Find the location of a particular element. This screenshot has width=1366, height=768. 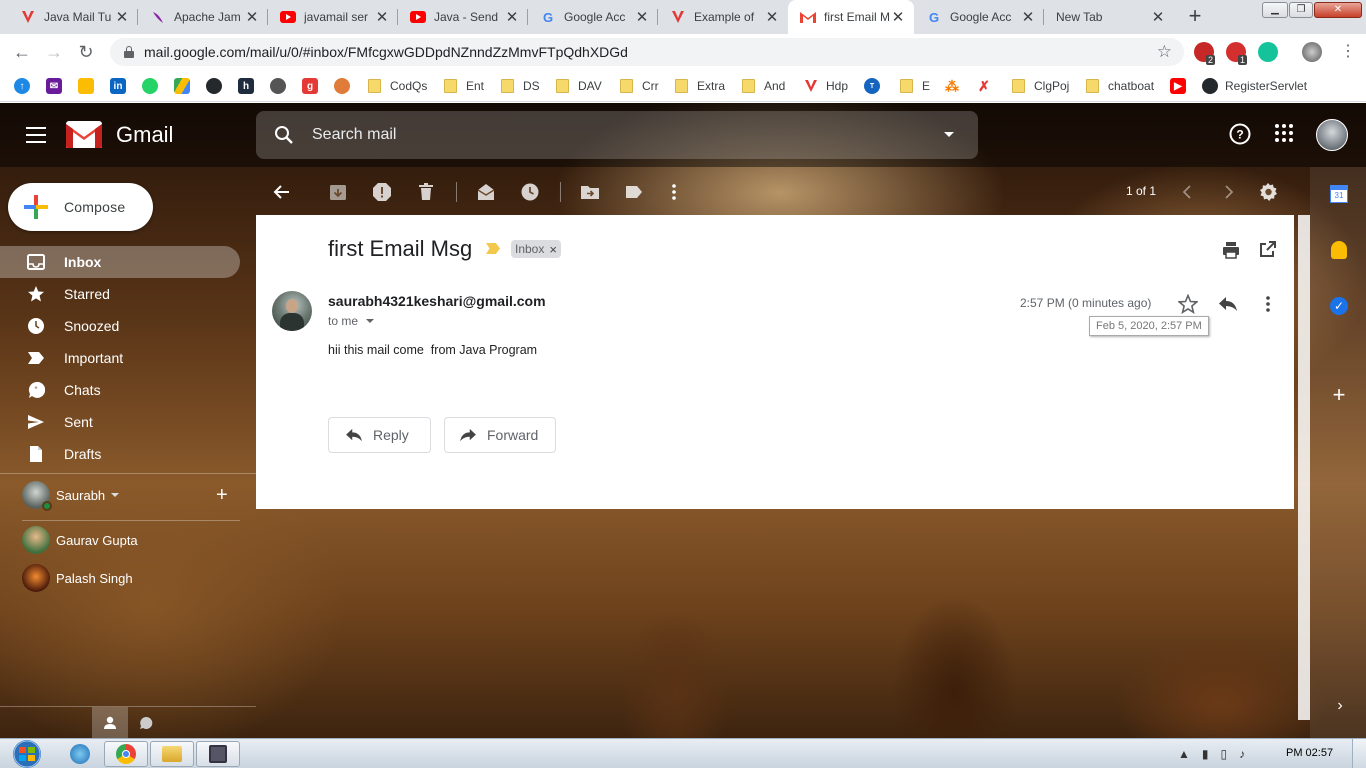

bookmark-icon-only: ✉ is located at coordinates (57, 86).